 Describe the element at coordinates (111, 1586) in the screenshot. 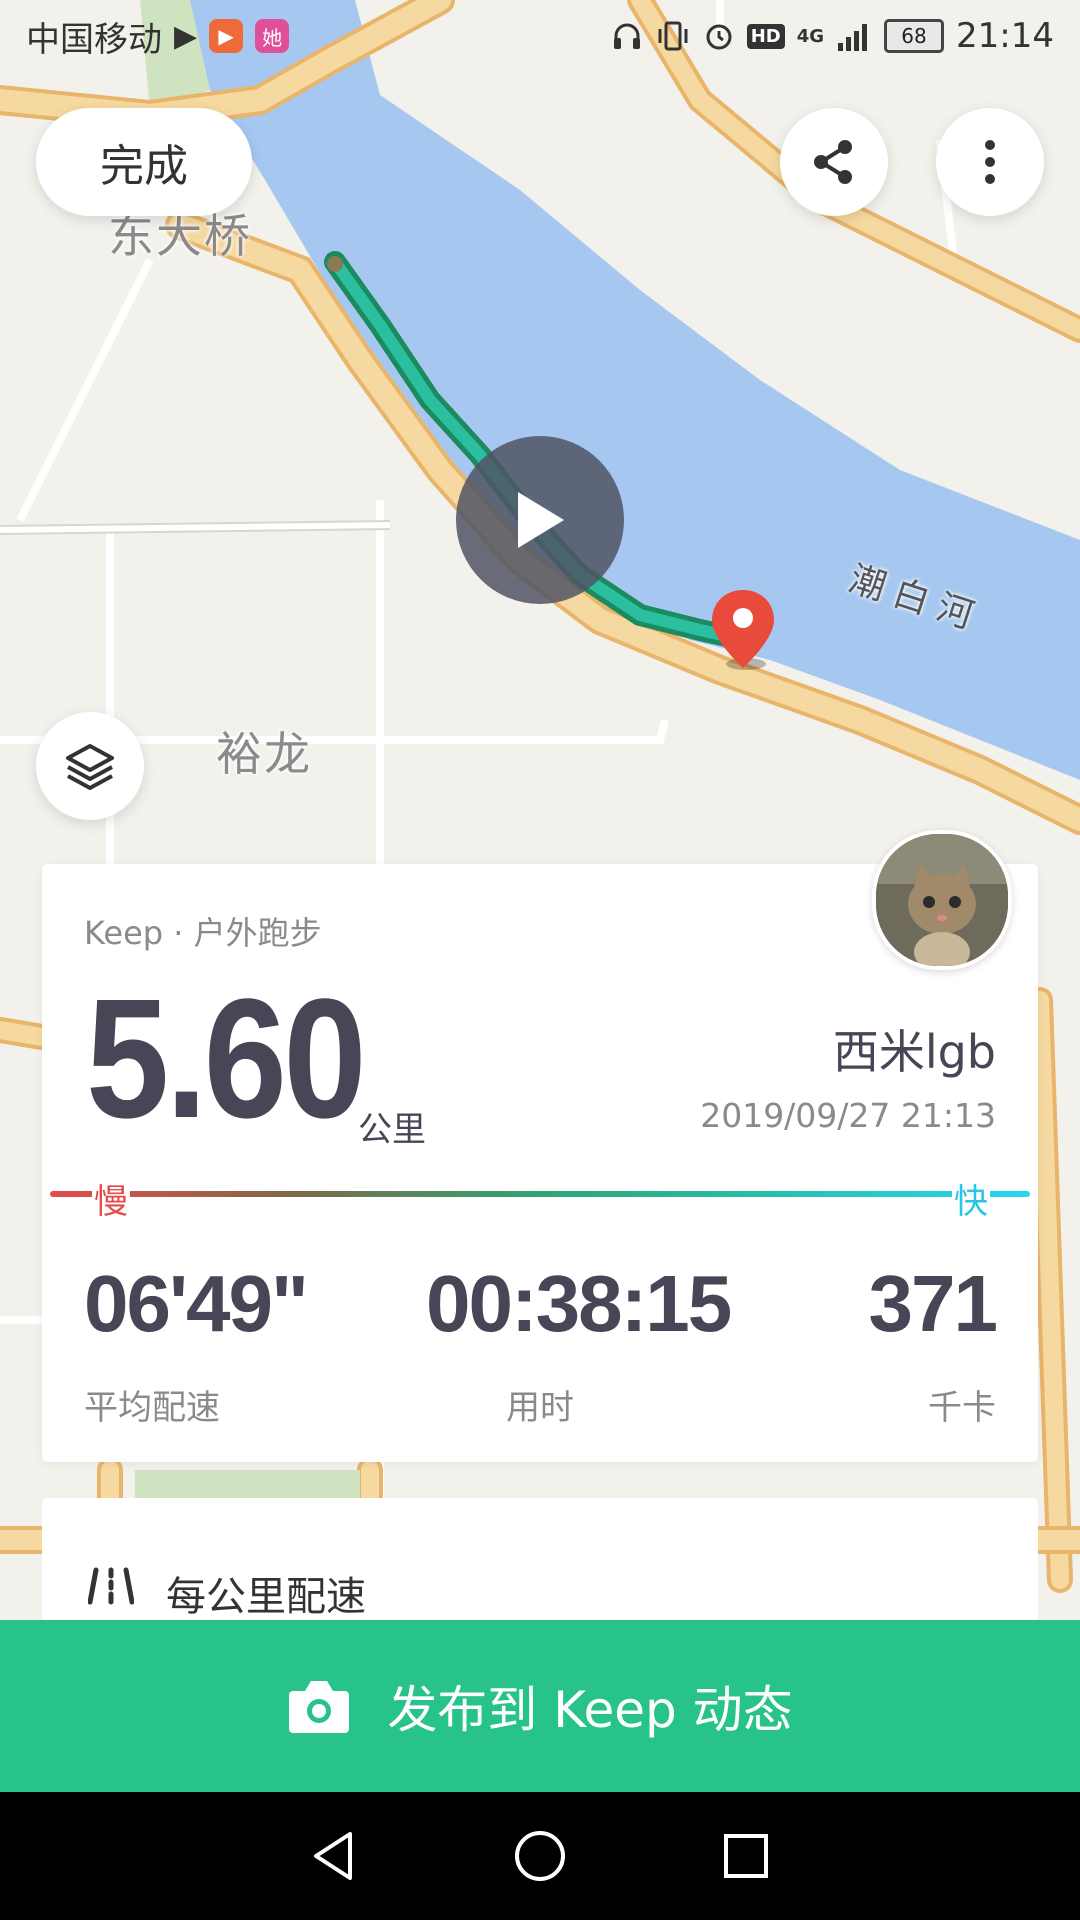

I see `pace-splits-icon` at that location.